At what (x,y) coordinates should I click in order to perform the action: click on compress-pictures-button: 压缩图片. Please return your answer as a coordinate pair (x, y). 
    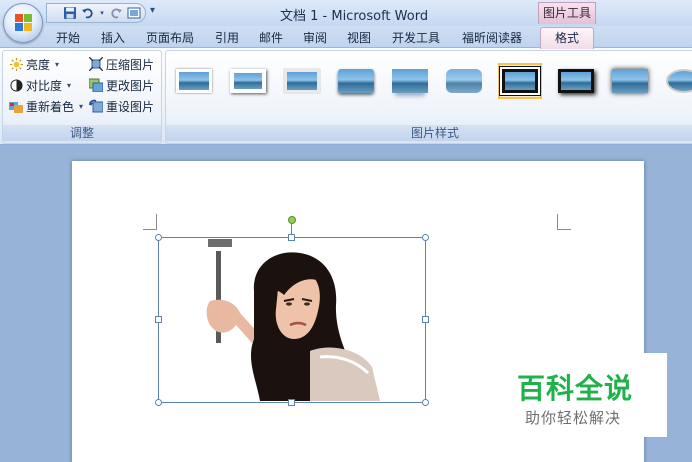
    Looking at the image, I should click on (121, 64).